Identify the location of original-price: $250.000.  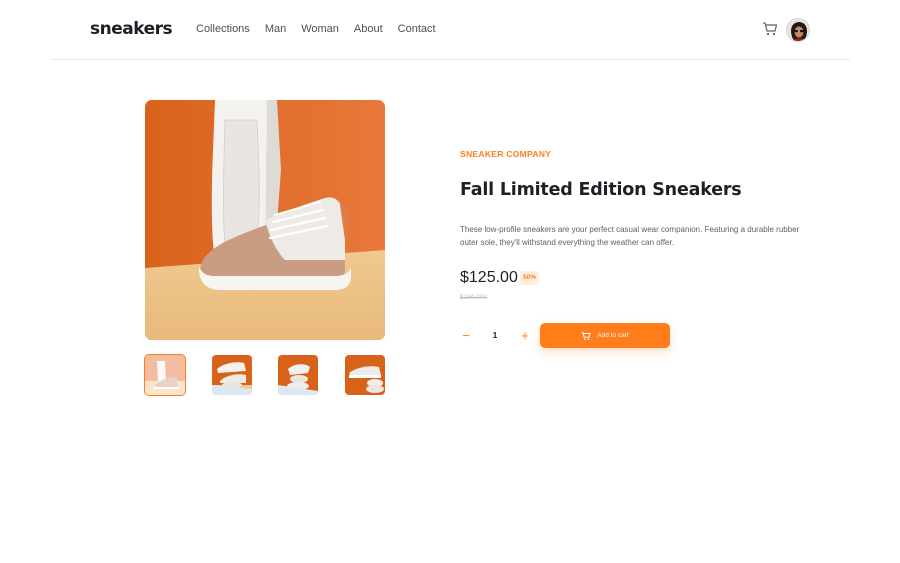
(474, 297).